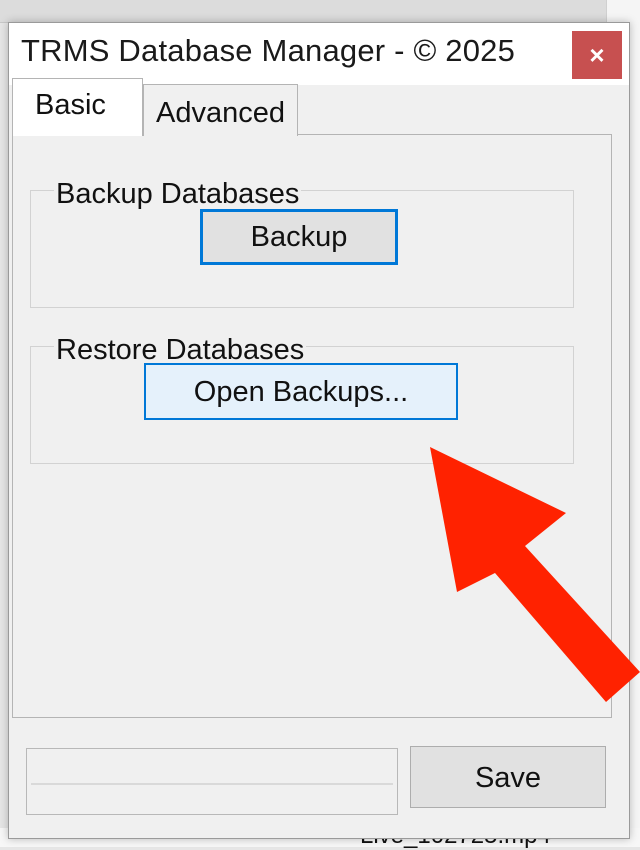 This screenshot has width=640, height=850. What do you see at coordinates (299, 237) in the screenshot?
I see `backup-button: Backup` at bounding box center [299, 237].